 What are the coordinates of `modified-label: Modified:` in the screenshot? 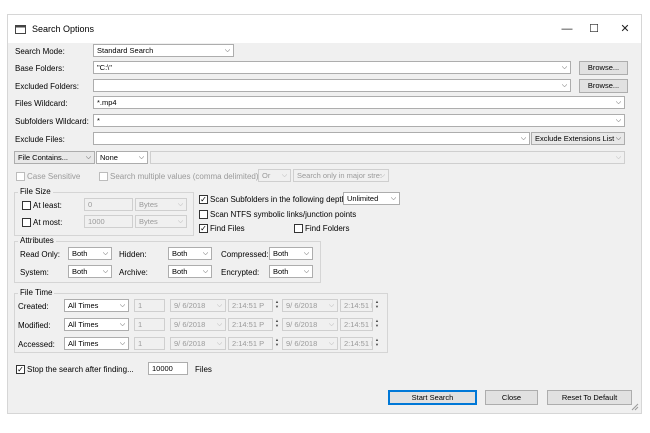 It's located at (34, 325).